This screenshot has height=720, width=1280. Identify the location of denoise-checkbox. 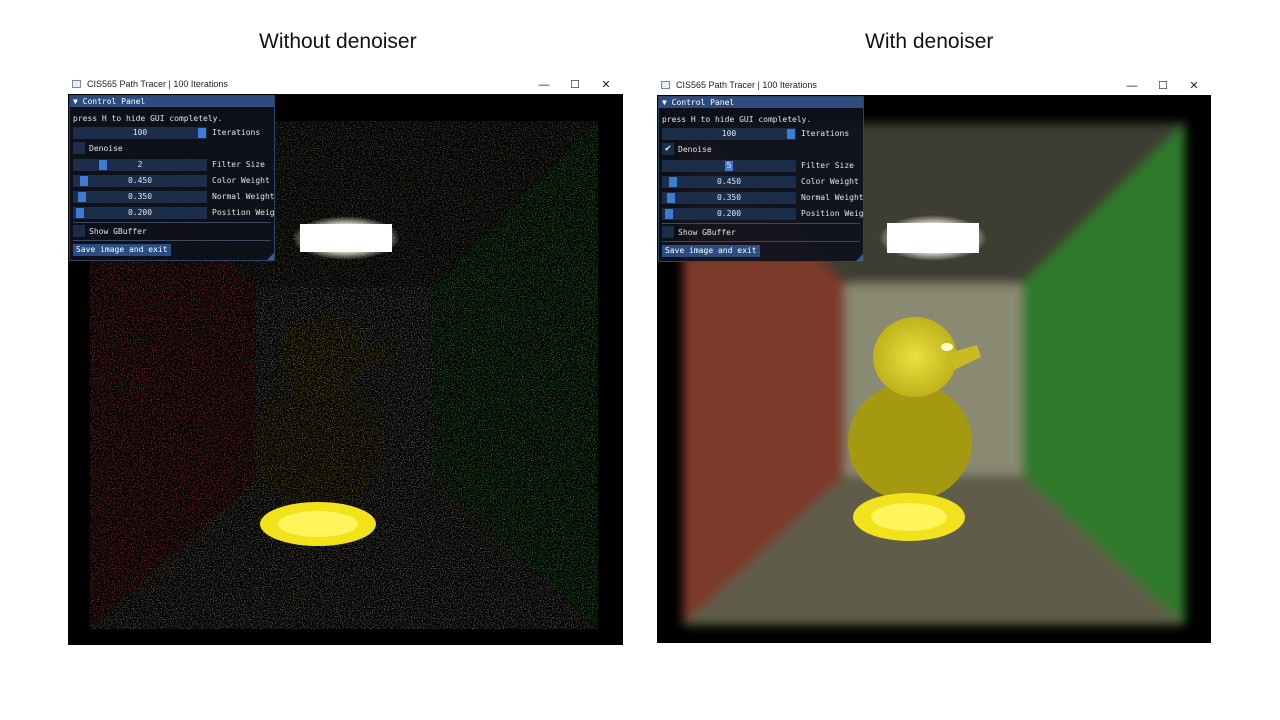
(79, 148).